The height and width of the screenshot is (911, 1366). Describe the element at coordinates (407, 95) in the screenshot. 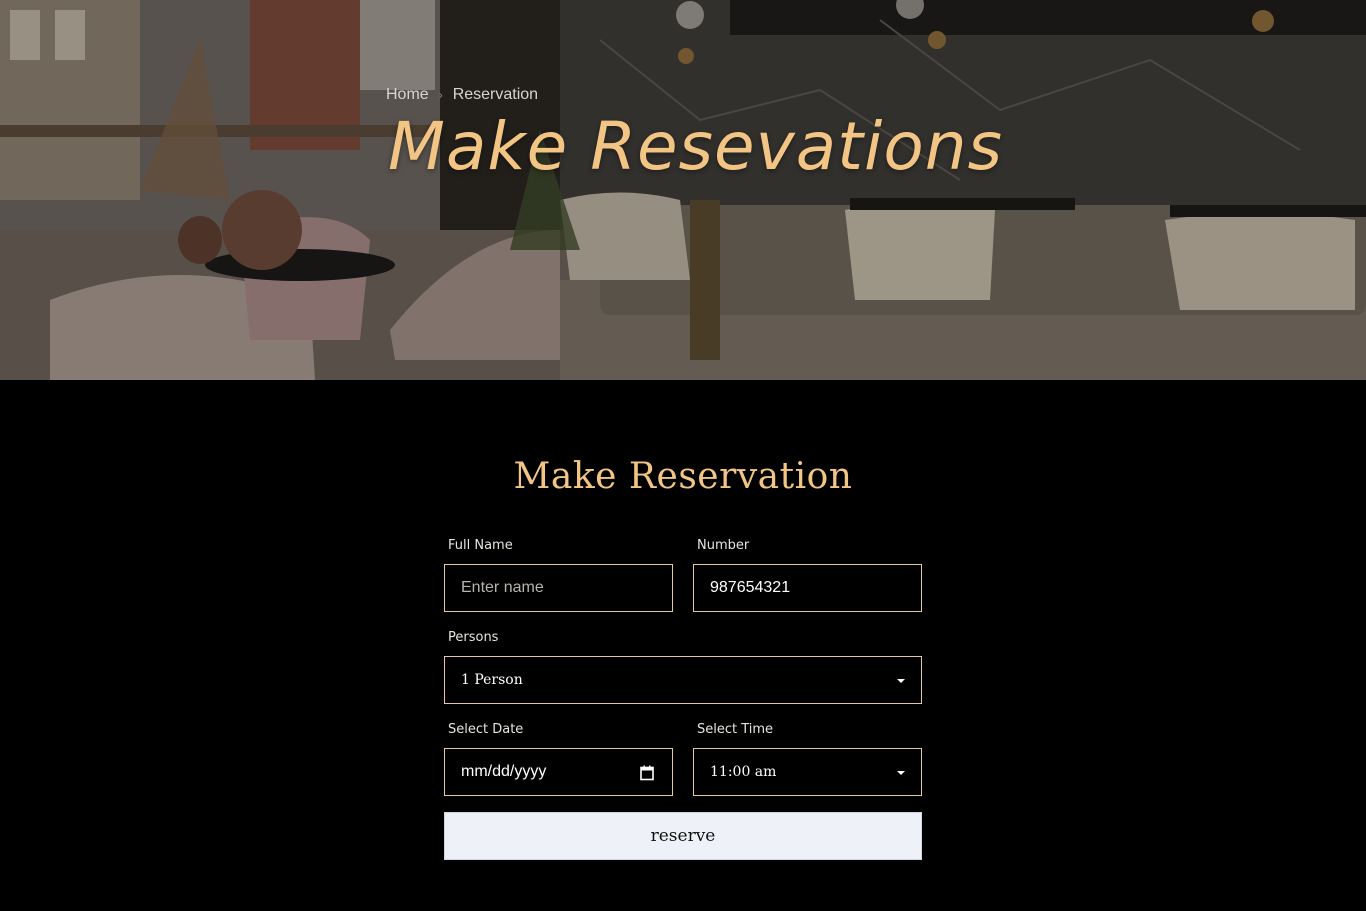

I see `breadcrumb-home-link: Home` at that location.